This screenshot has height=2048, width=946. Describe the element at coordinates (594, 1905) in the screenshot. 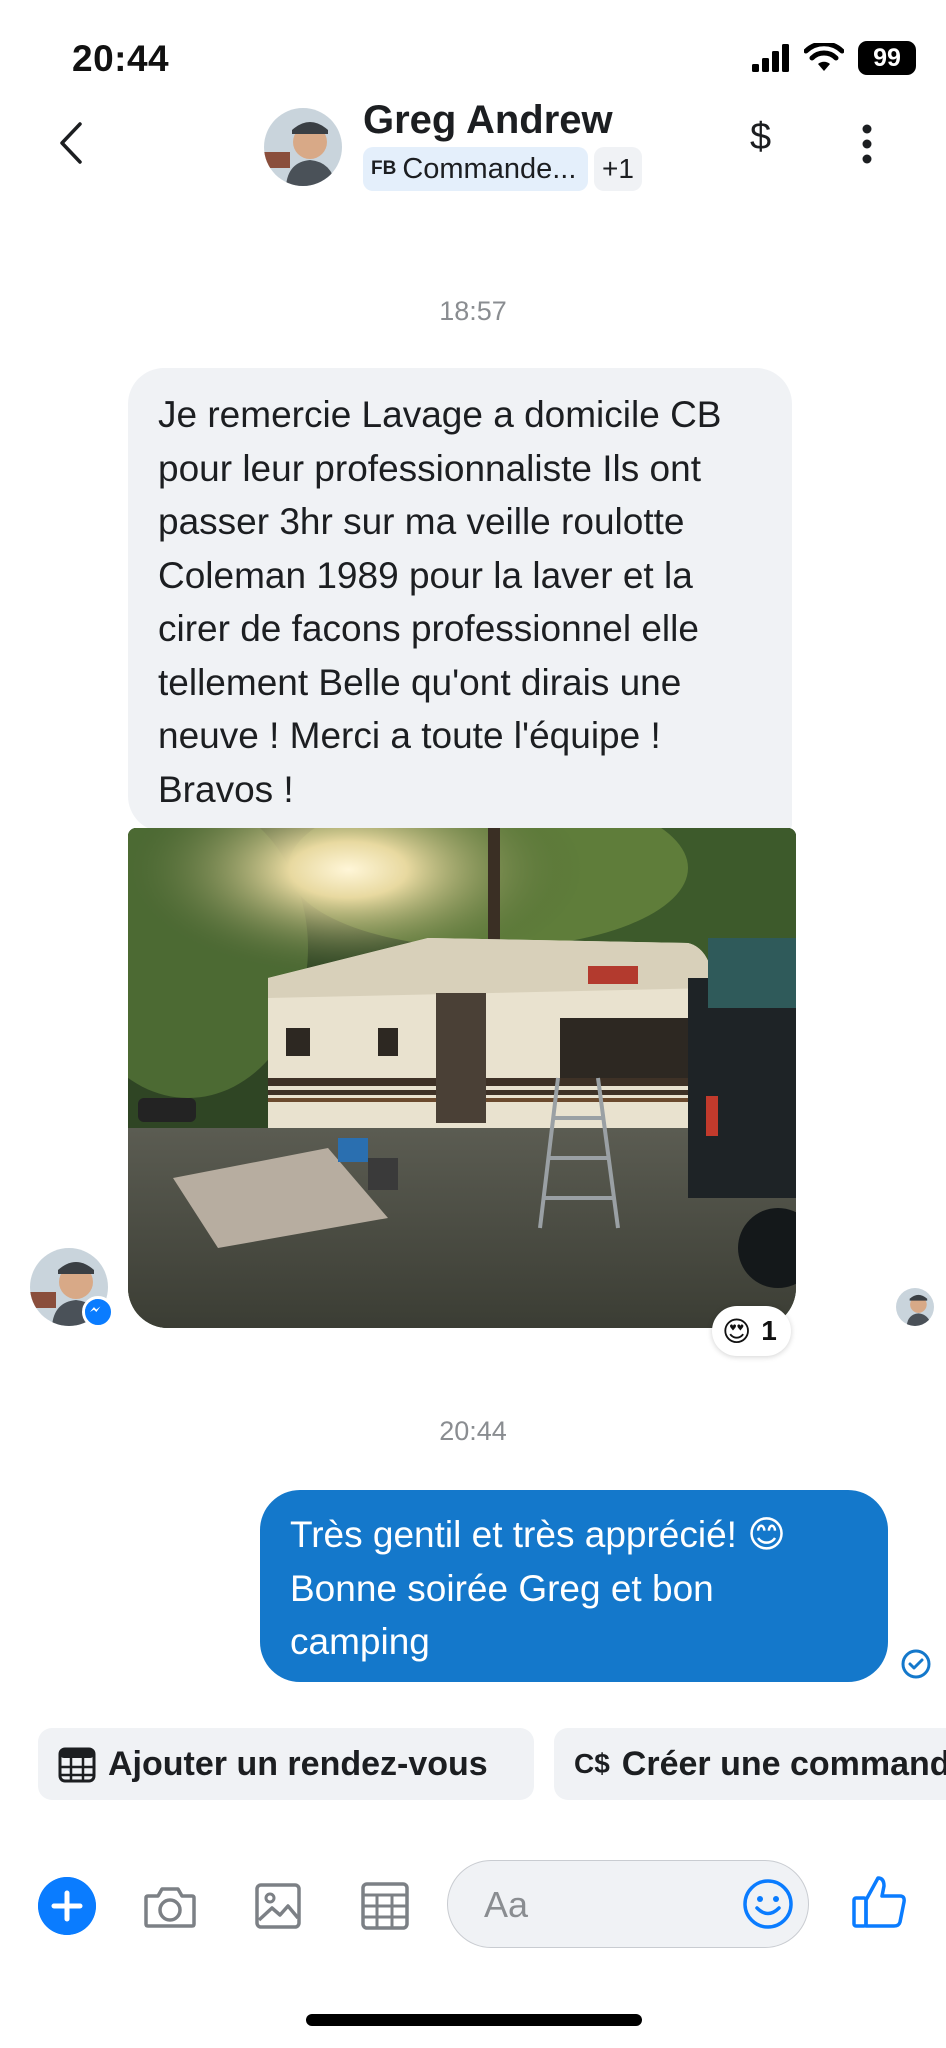

I see `message-input` at that location.